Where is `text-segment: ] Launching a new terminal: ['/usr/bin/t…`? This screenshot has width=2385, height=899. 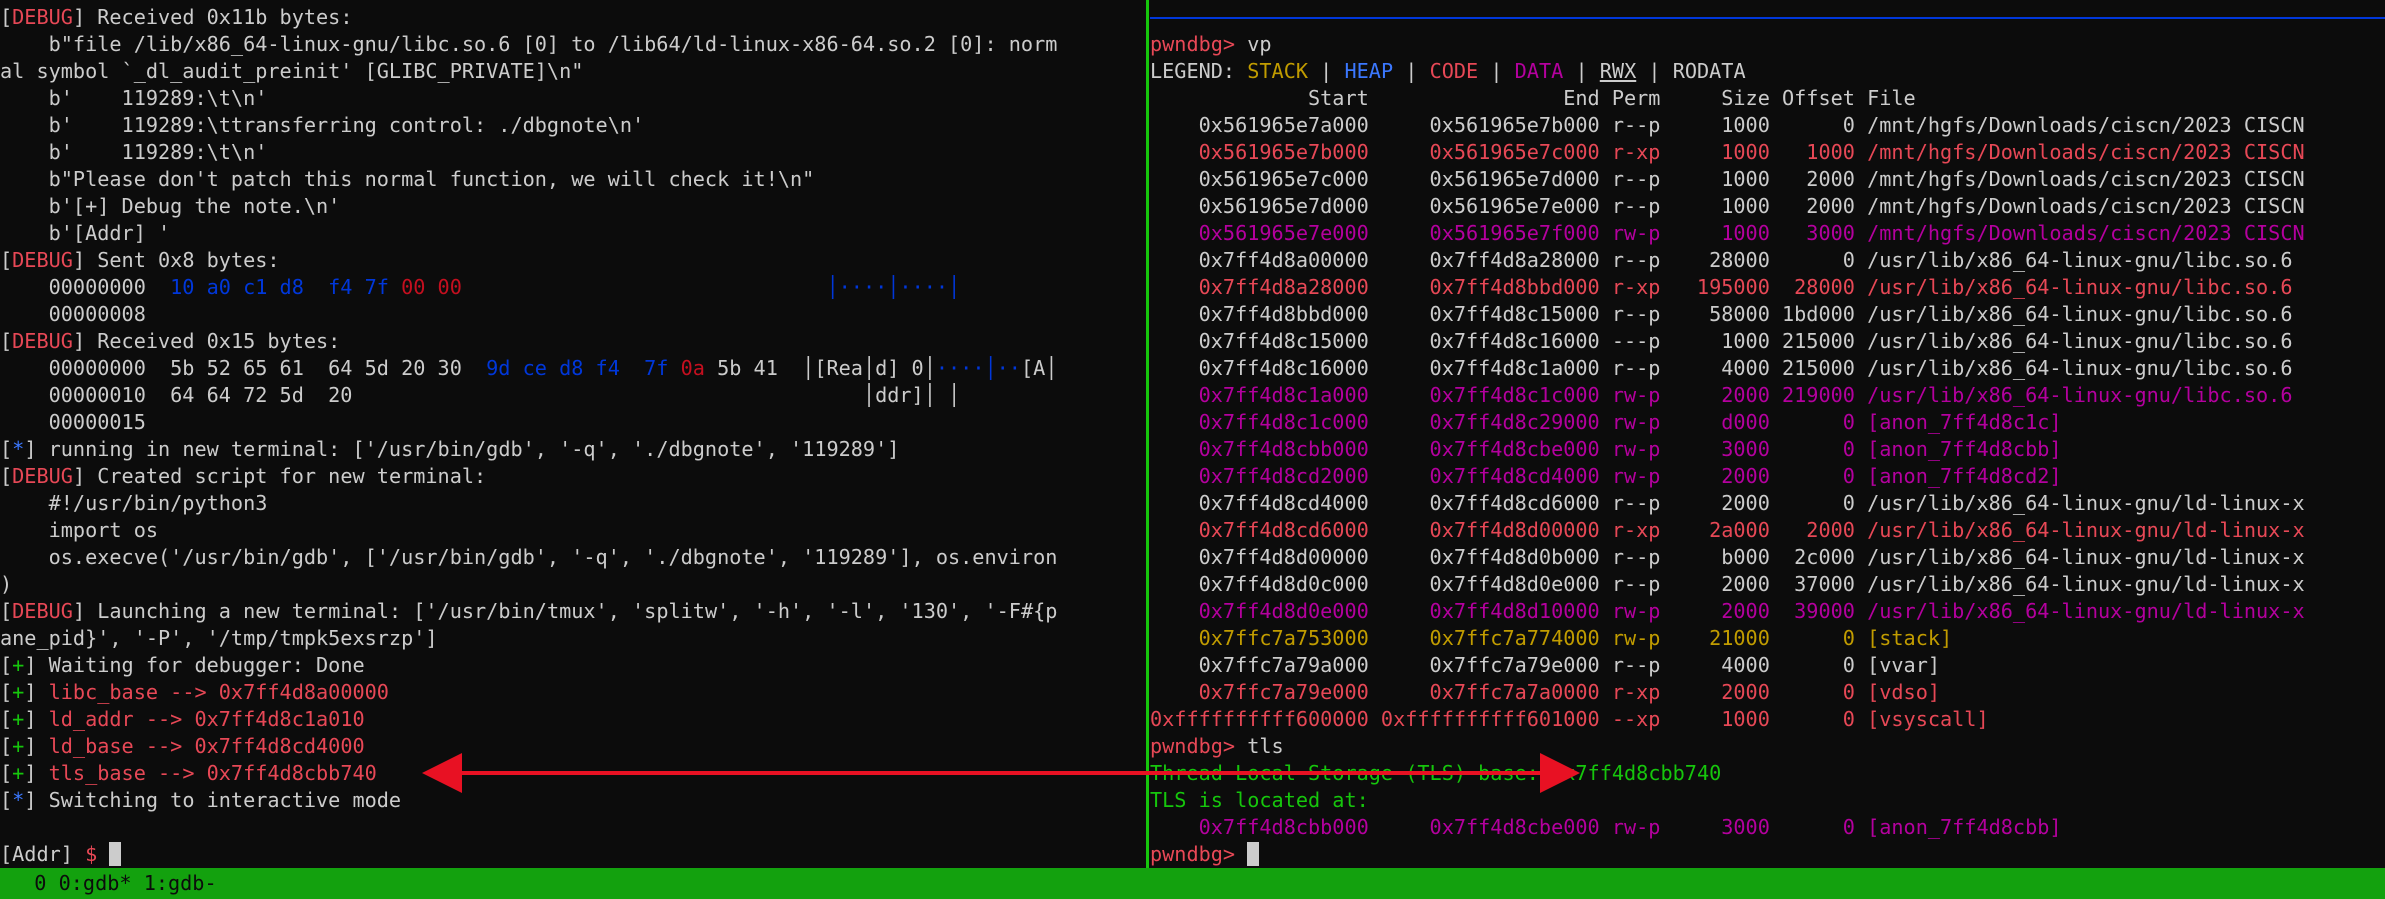
text-segment: ] Launching a new terminal: ['/usr/bin/t… is located at coordinates (565, 611).